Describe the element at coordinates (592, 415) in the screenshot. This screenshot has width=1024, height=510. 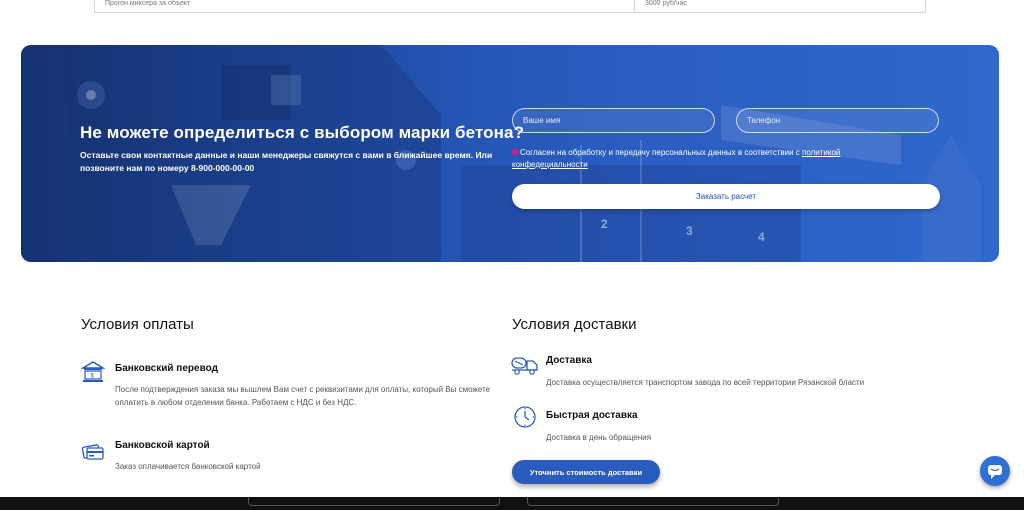
I see `fast-delivery-title: Быстрая доставка` at that location.